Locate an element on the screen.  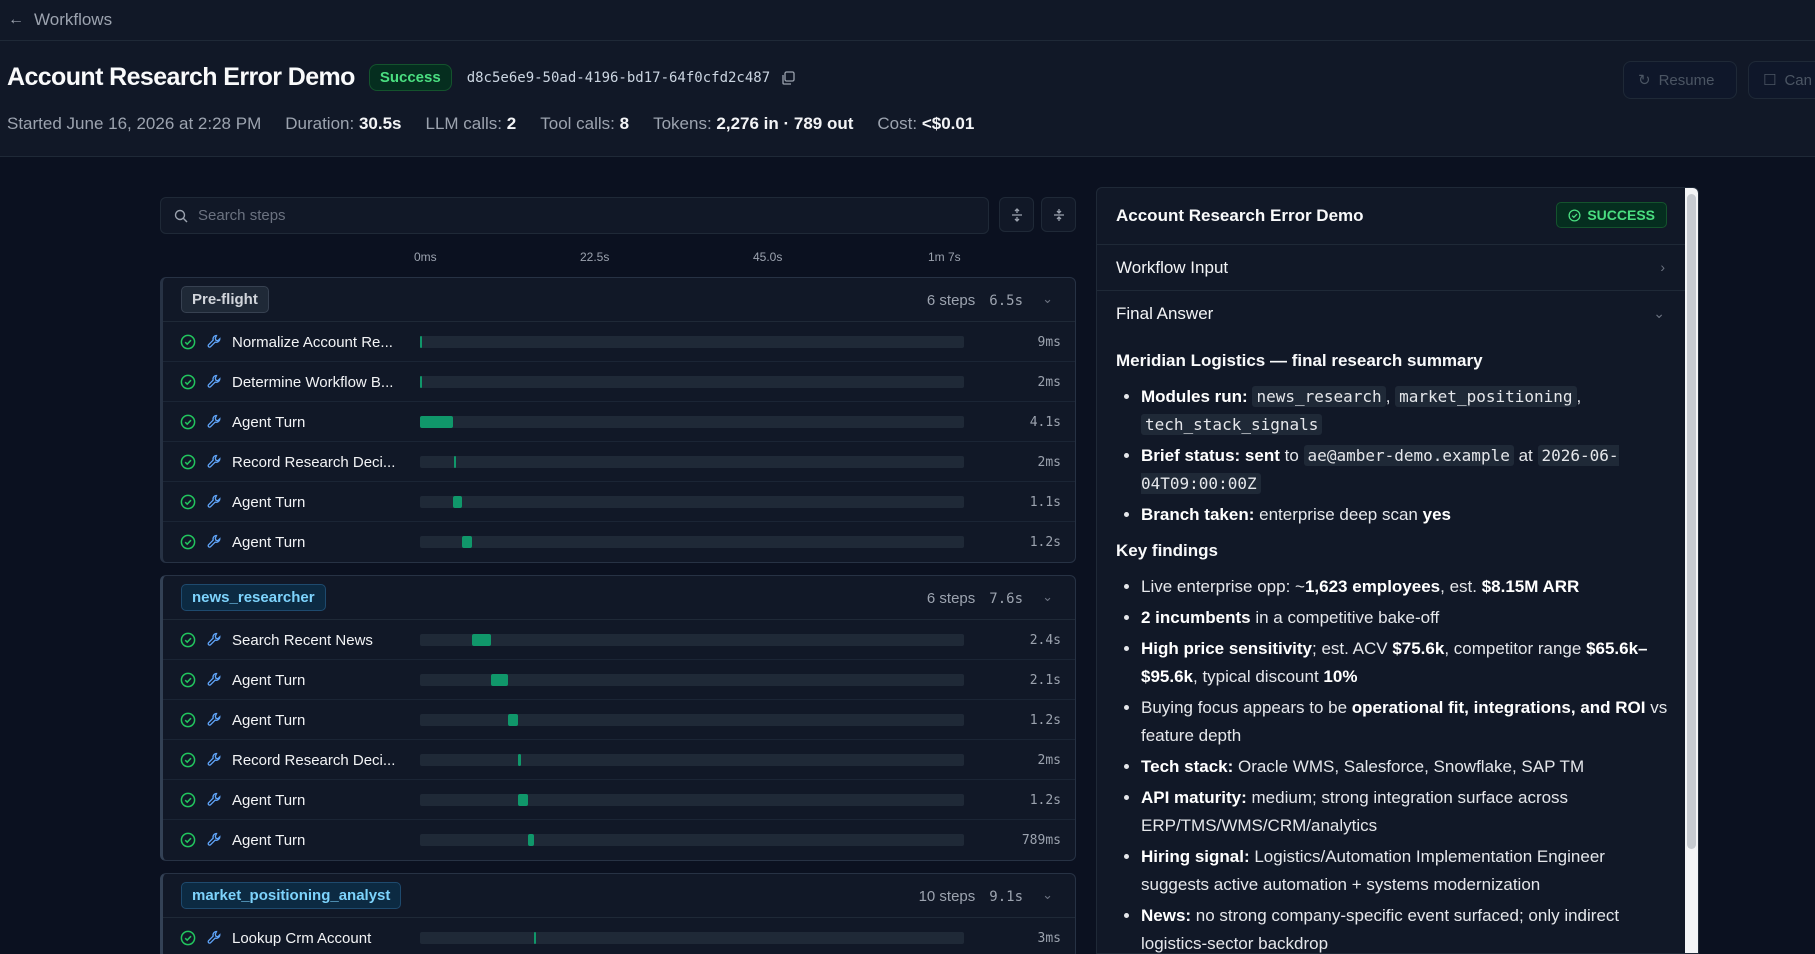
step-duration: 4.1s is located at coordinates (1045, 422).